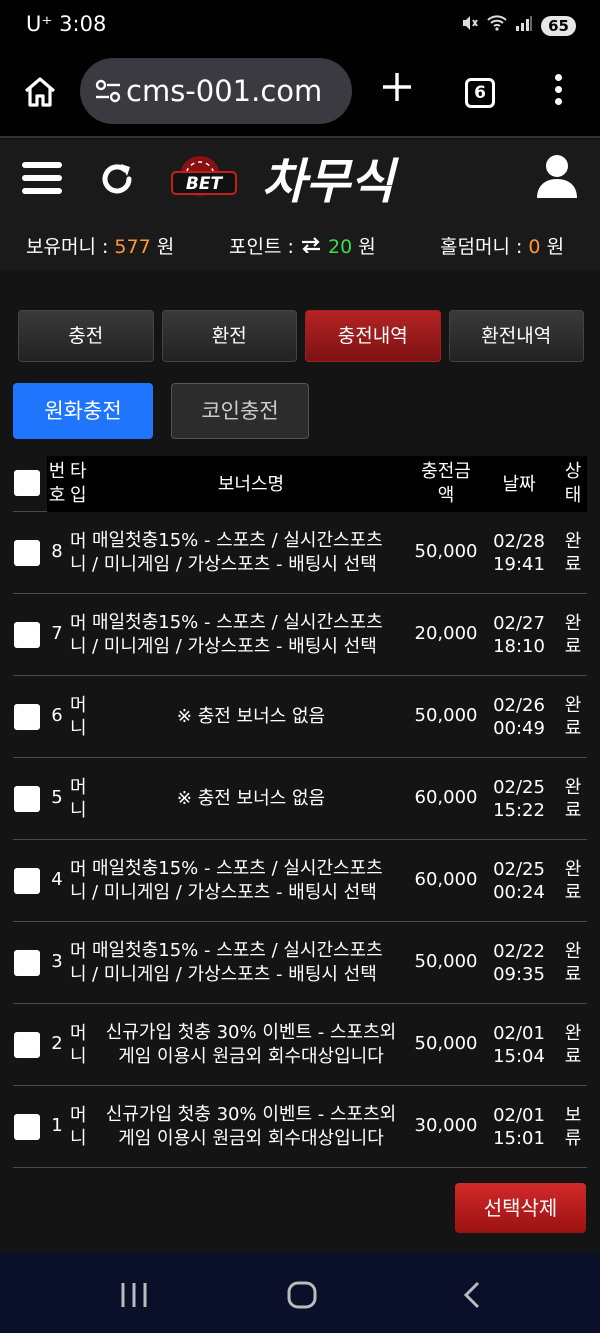 This screenshot has height=1333, width=600. I want to click on status-bar: U⁺ 3:08 65, so click(300, 26).